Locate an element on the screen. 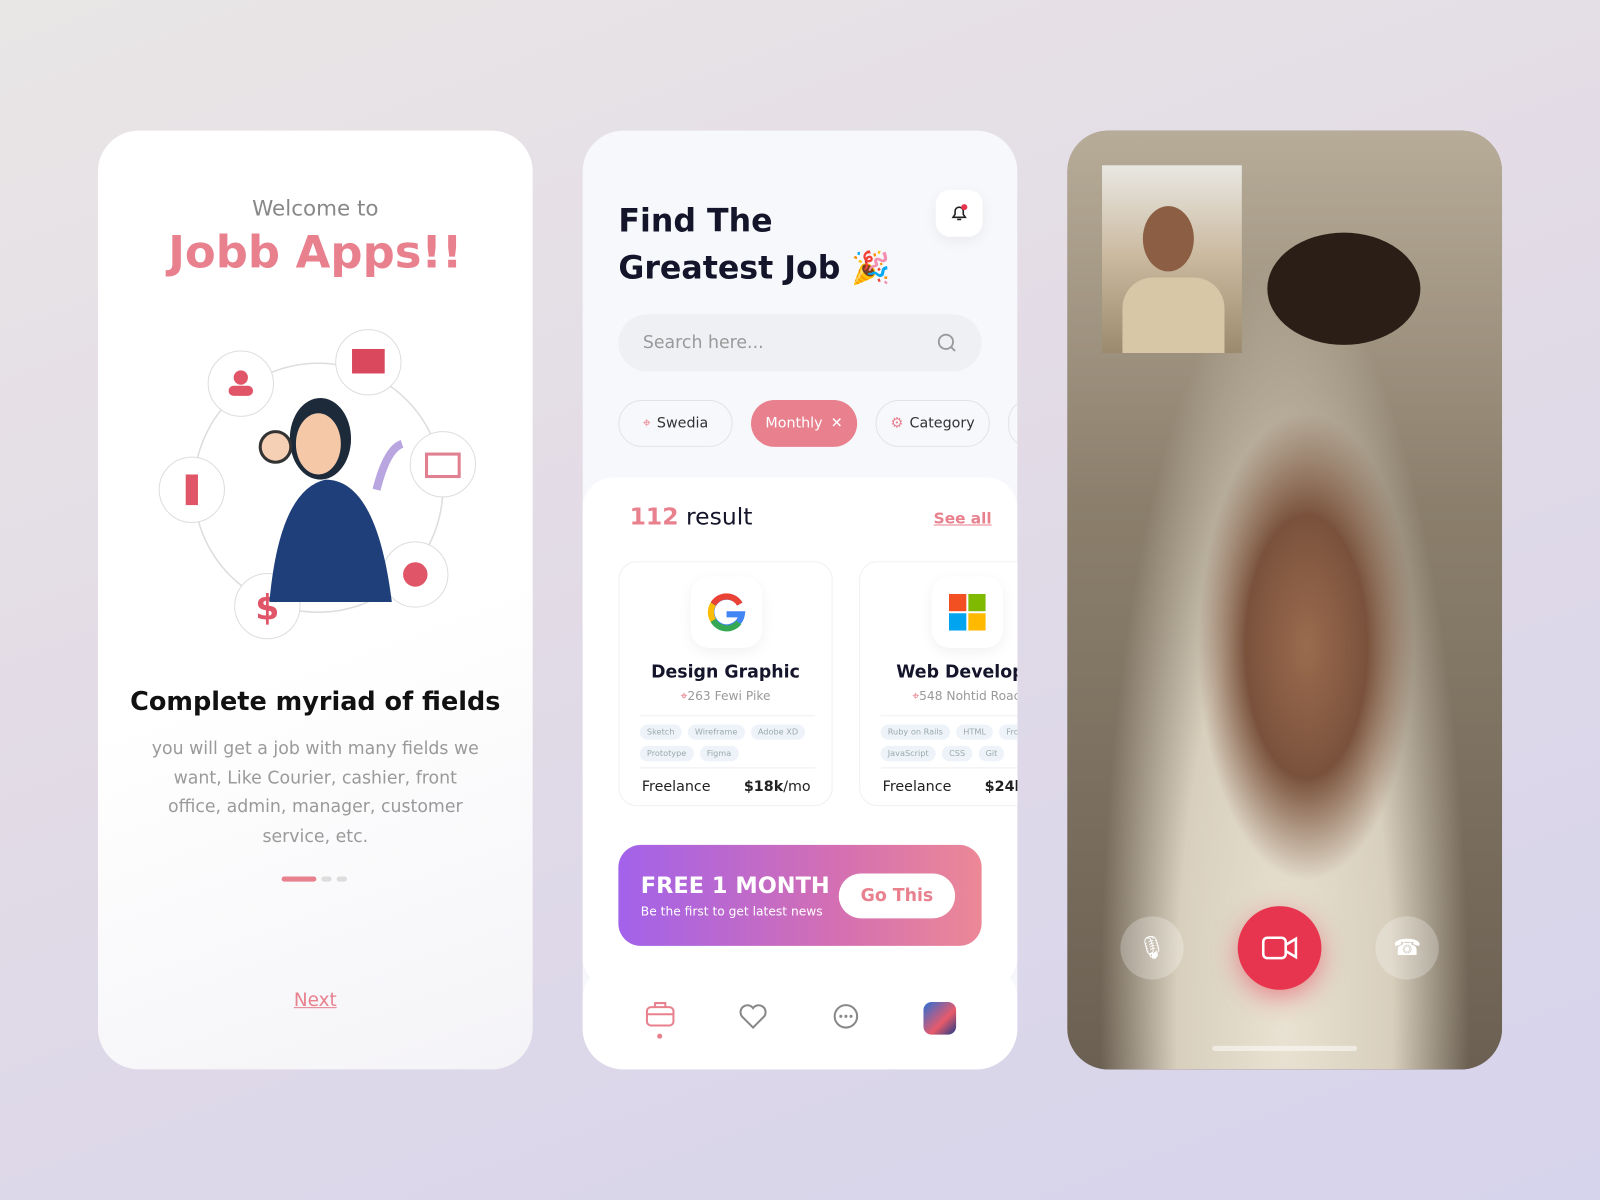  title-line-1: Find The is located at coordinates (695, 221).